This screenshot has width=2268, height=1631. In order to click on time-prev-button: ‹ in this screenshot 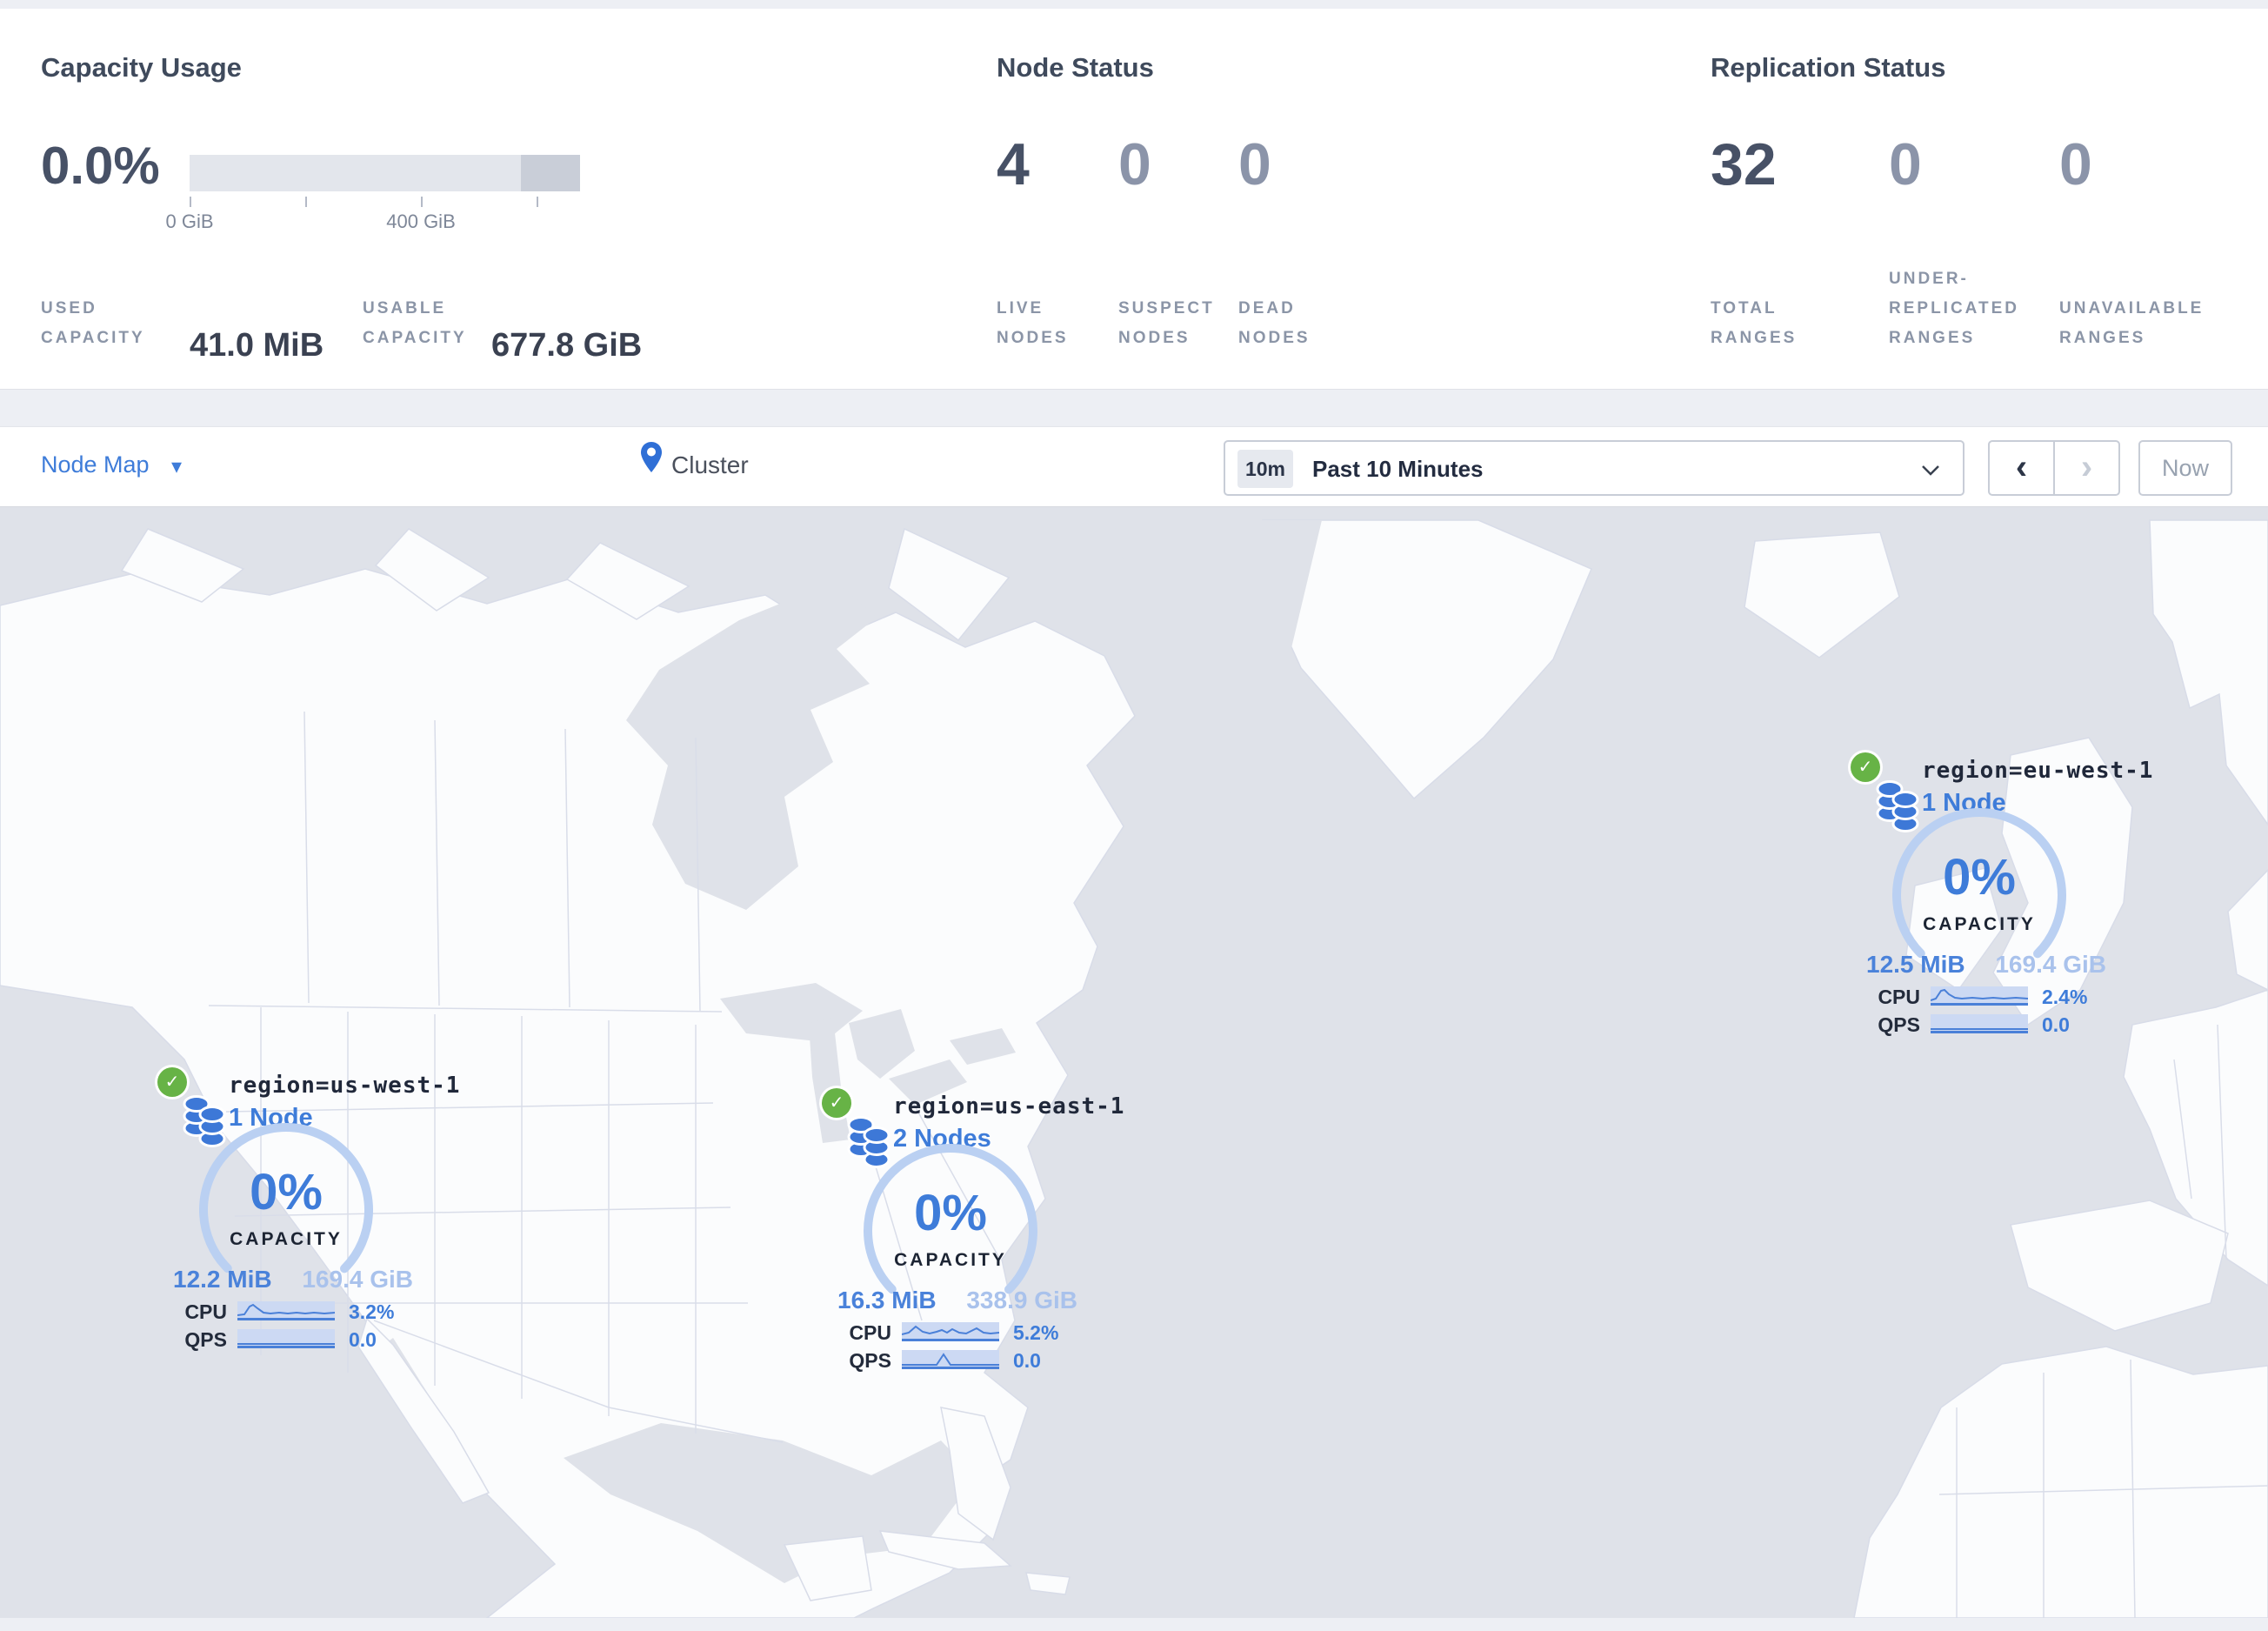, I will do `click(2022, 468)`.